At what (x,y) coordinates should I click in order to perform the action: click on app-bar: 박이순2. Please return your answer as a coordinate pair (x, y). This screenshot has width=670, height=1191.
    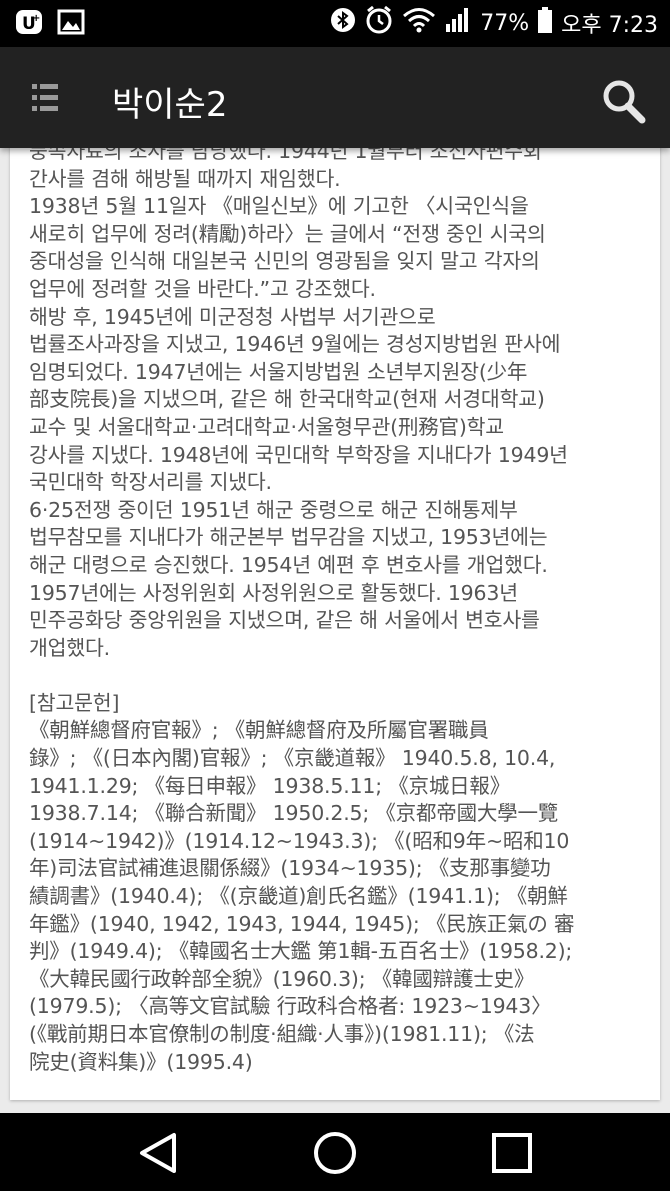
    Looking at the image, I should click on (335, 97).